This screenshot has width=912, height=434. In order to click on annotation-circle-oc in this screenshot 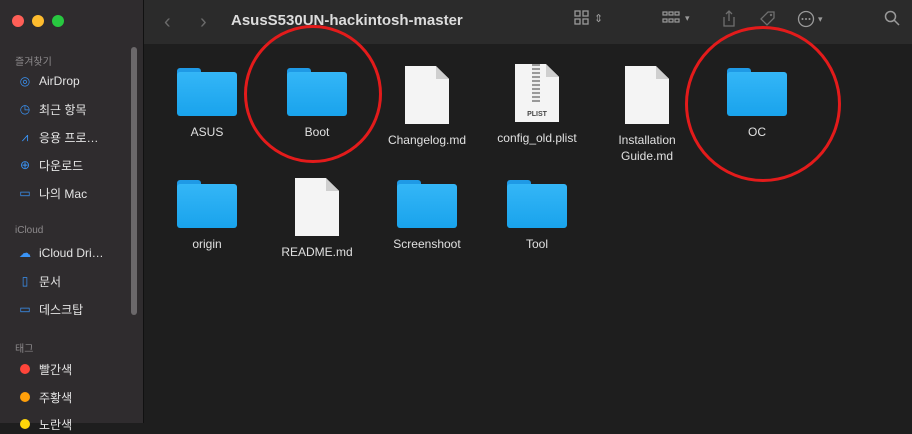, I will do `click(763, 104)`.